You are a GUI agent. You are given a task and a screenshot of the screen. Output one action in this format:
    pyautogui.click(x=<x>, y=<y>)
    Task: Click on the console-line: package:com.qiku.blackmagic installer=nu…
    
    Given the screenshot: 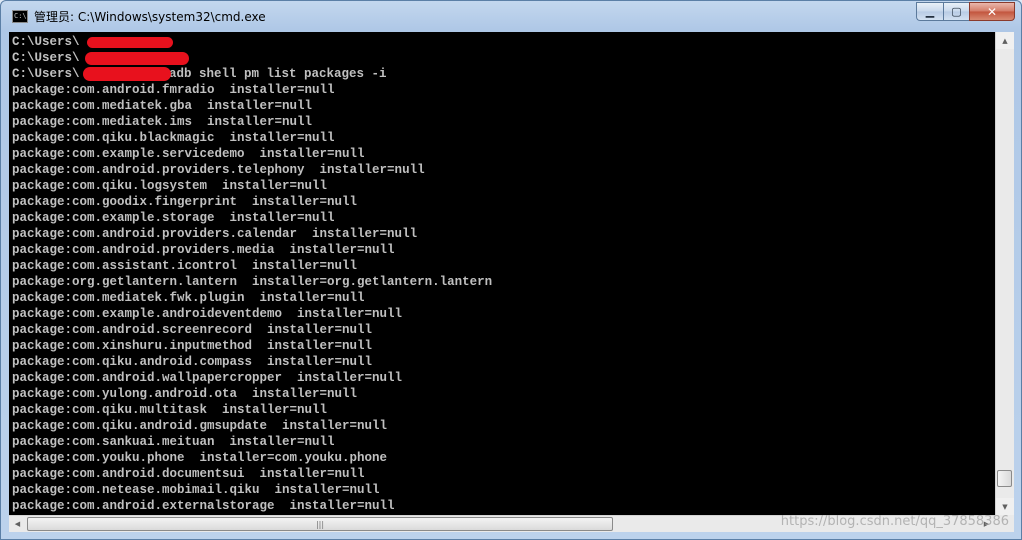 What is the action you would take?
    pyautogui.click(x=173, y=138)
    